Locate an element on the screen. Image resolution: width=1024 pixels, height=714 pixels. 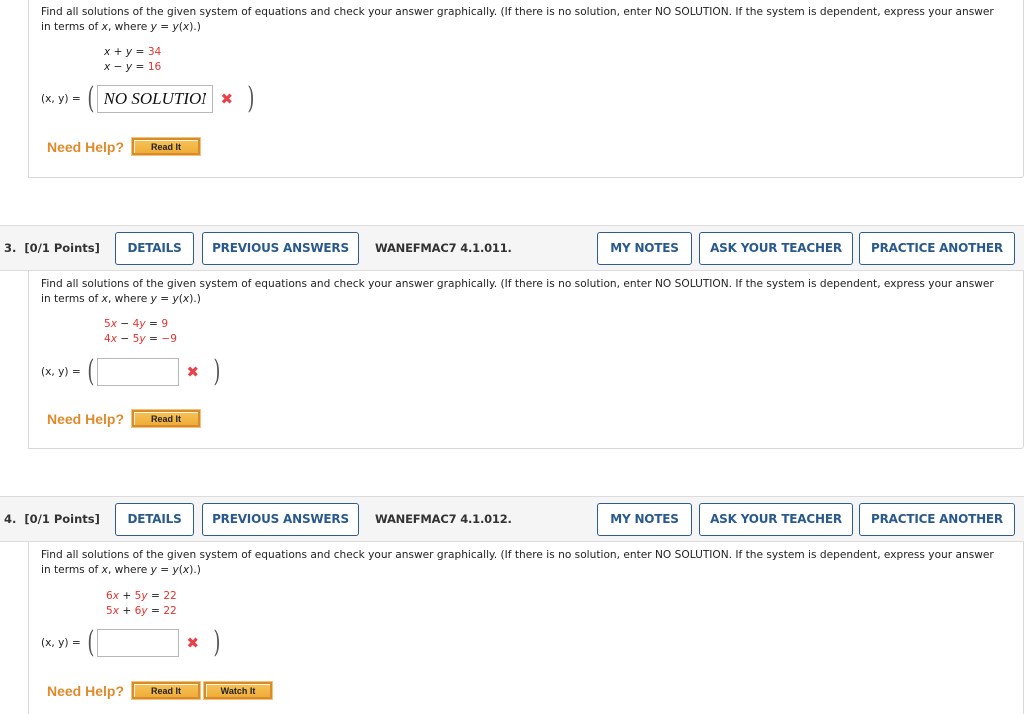
equation-row: 5x − 4y = 9 is located at coordinates (136, 324).